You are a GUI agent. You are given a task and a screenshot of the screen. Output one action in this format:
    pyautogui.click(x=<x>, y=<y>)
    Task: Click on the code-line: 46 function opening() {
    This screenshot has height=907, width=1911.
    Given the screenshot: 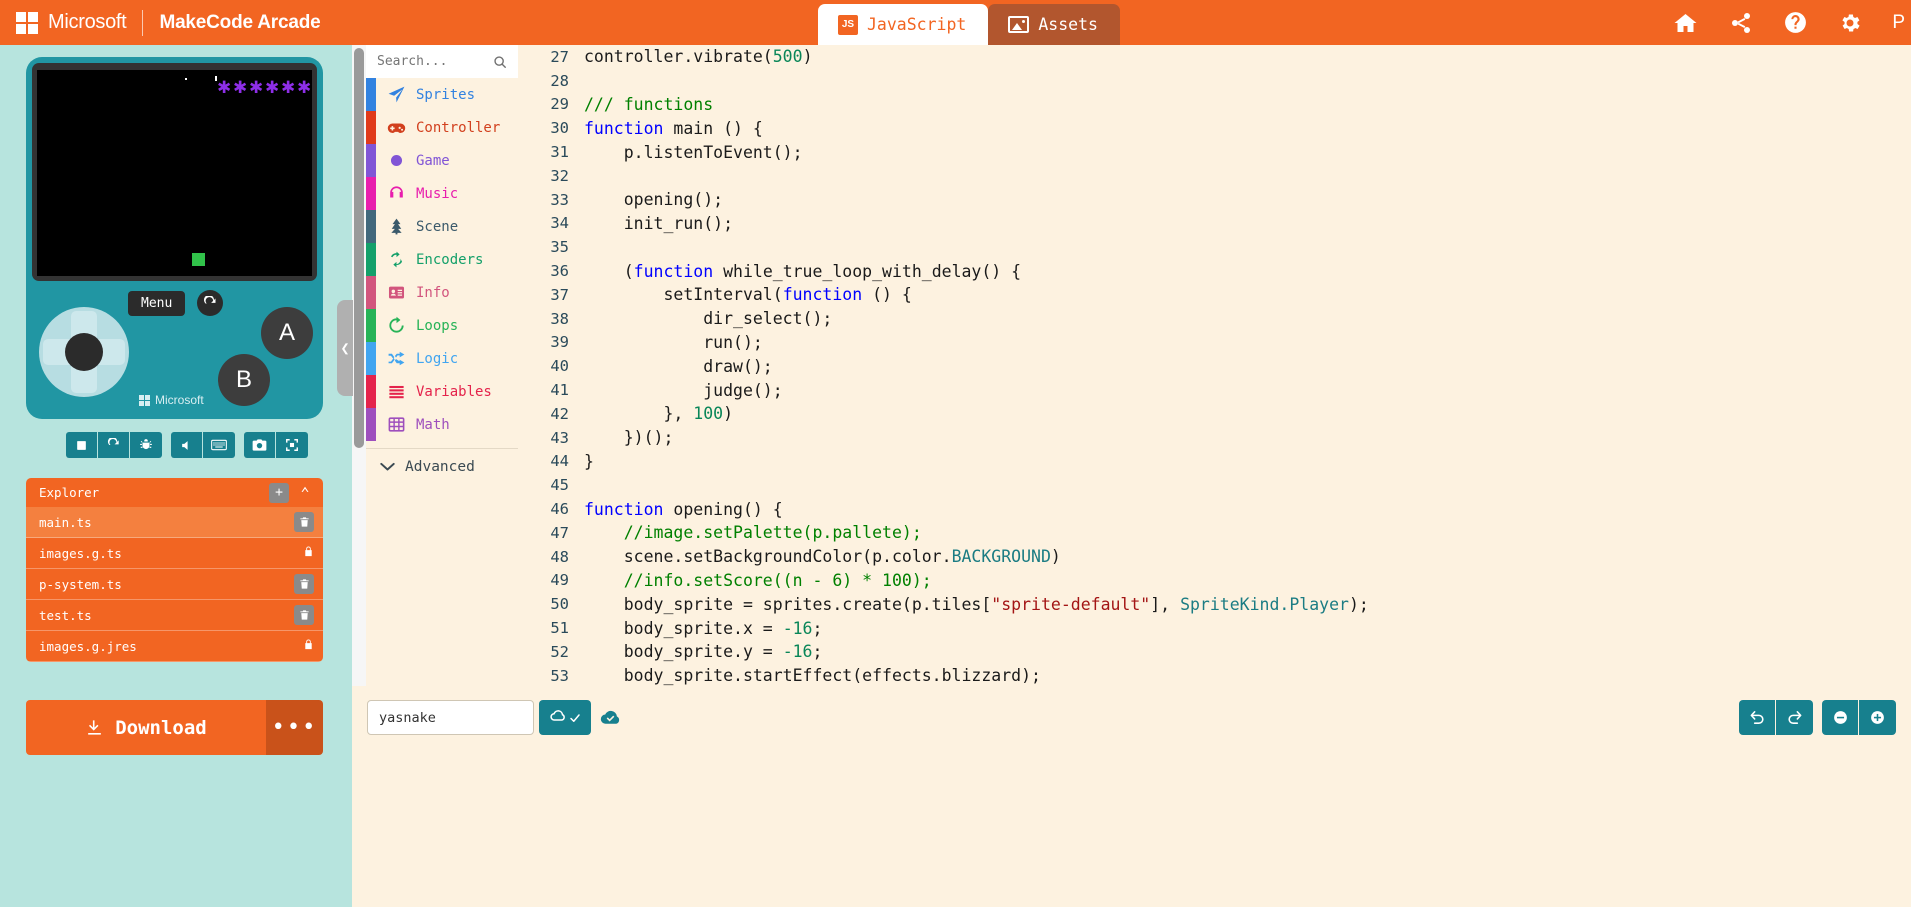 What is the action you would take?
    pyautogui.click(x=1214, y=509)
    